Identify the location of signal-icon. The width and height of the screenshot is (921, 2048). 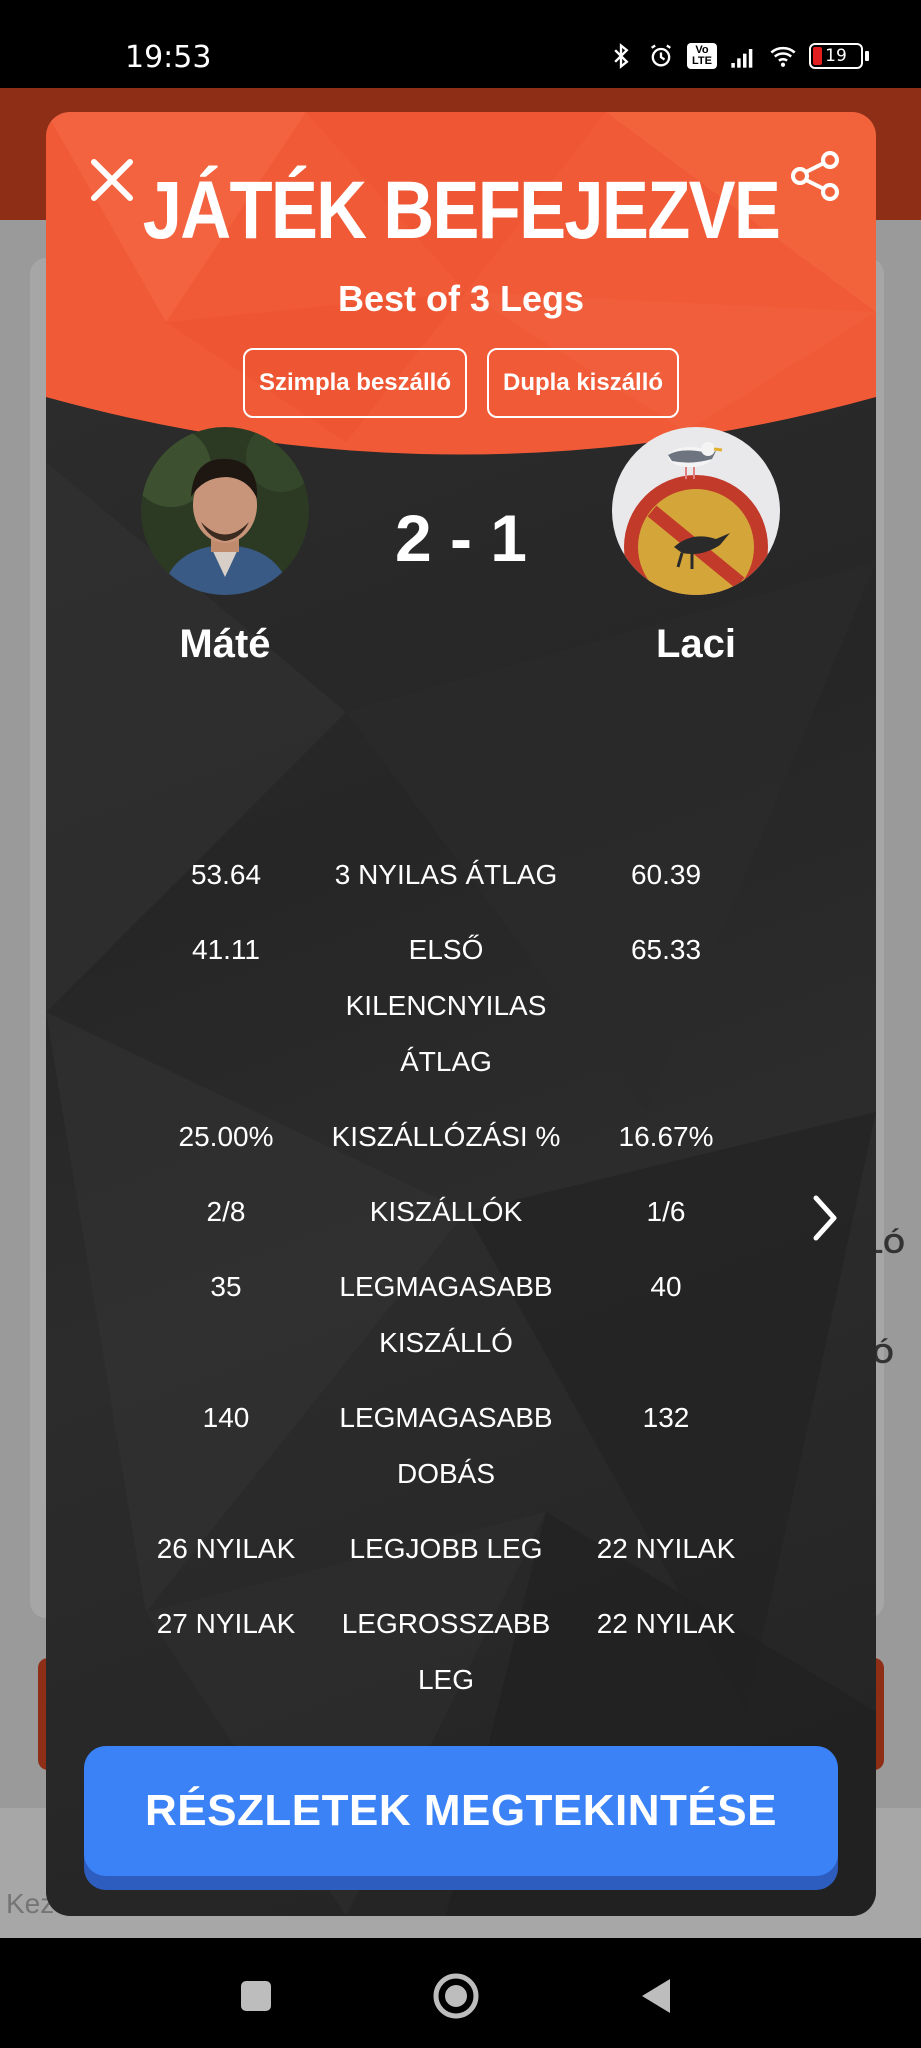
(742, 58).